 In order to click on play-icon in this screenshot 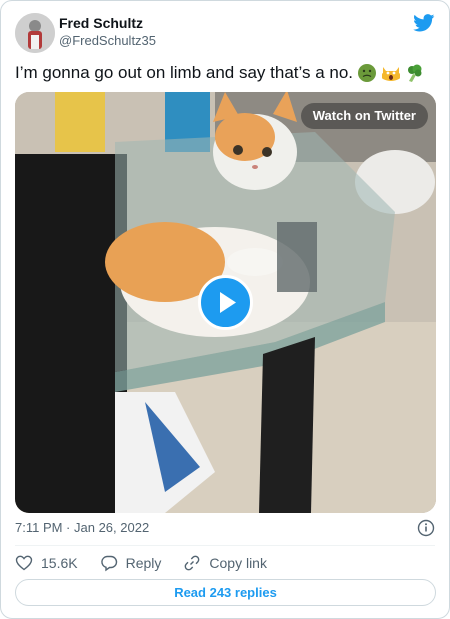, I will do `click(228, 302)`.